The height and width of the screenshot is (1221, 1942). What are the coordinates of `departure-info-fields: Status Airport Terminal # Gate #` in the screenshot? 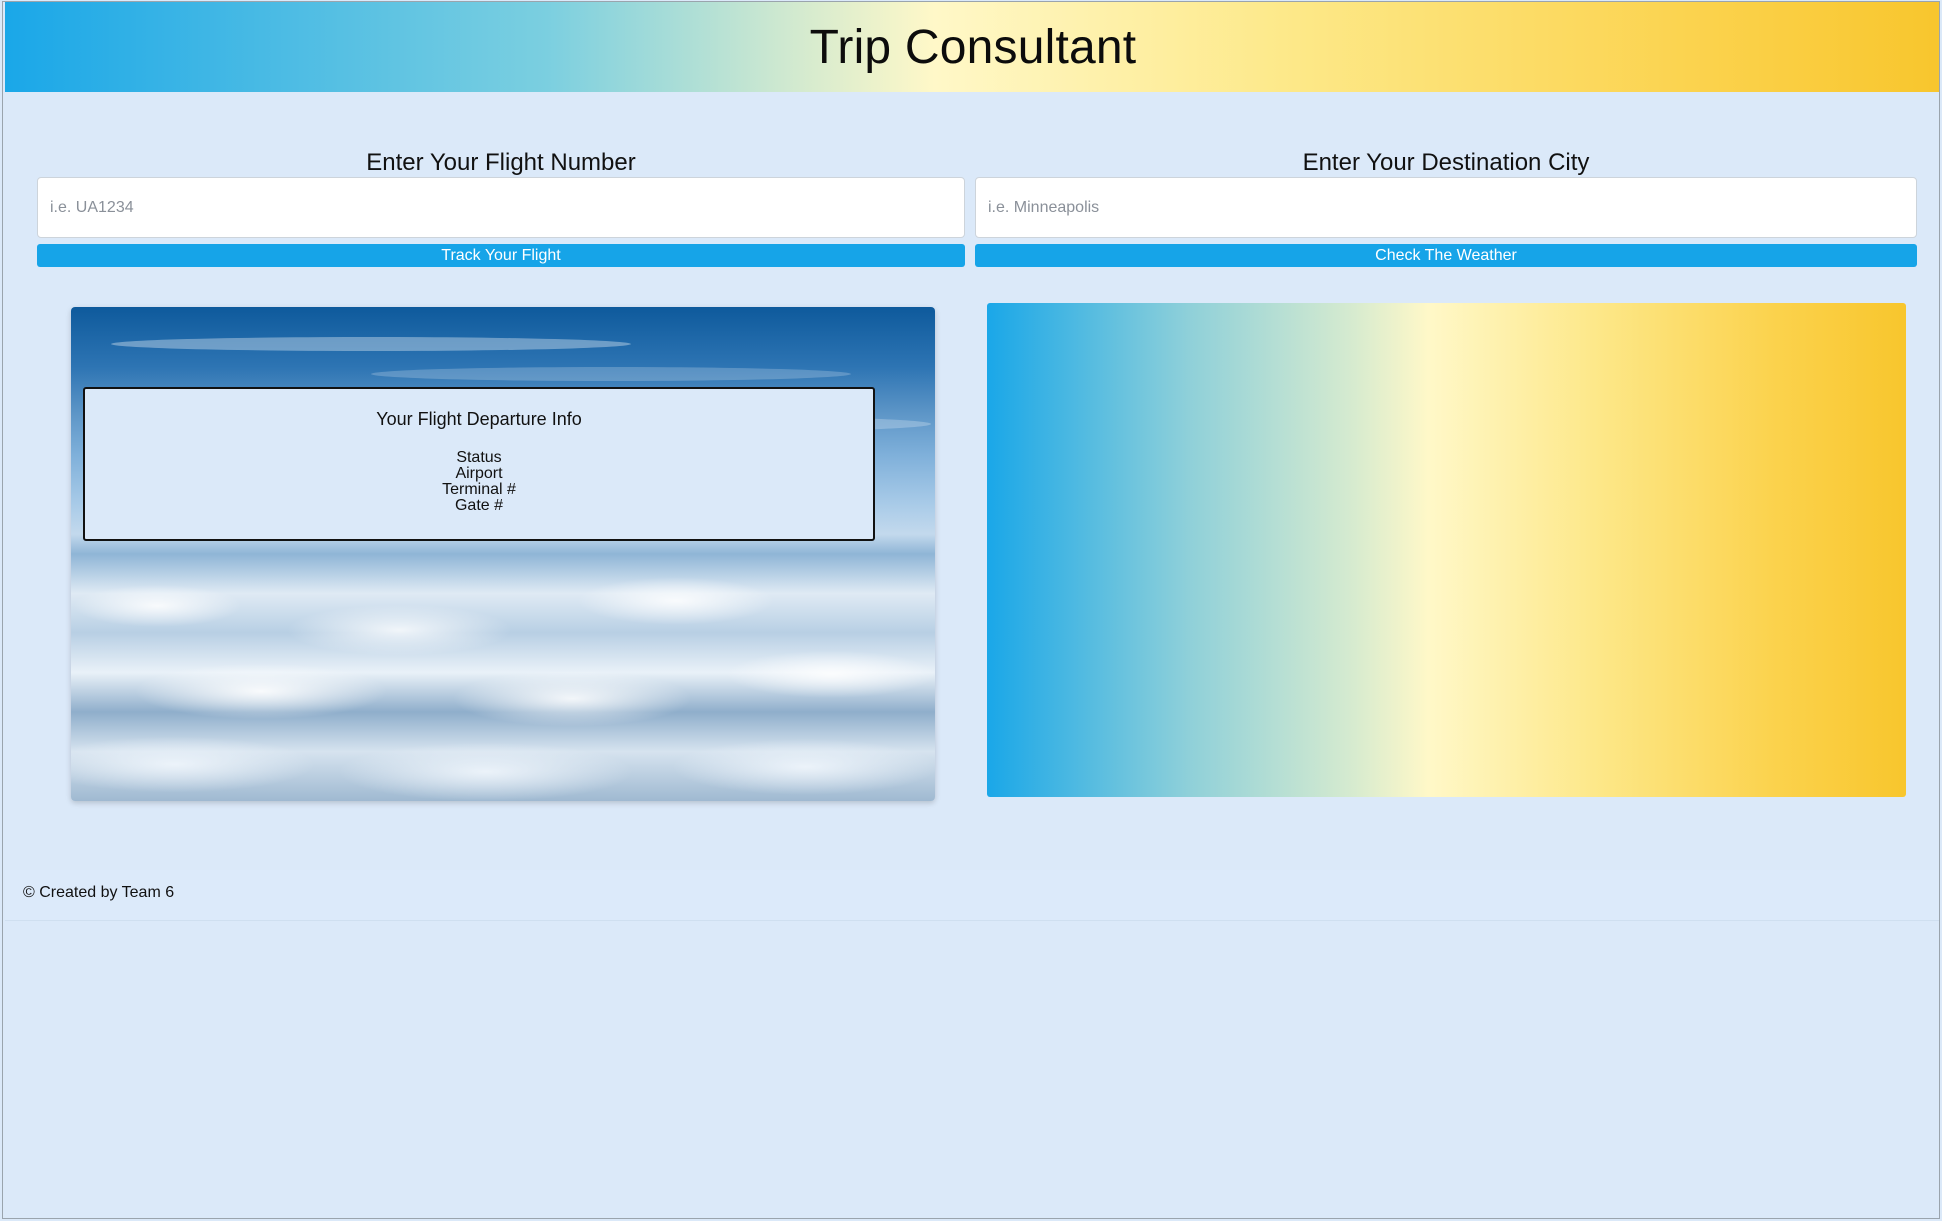 It's located at (479, 482).